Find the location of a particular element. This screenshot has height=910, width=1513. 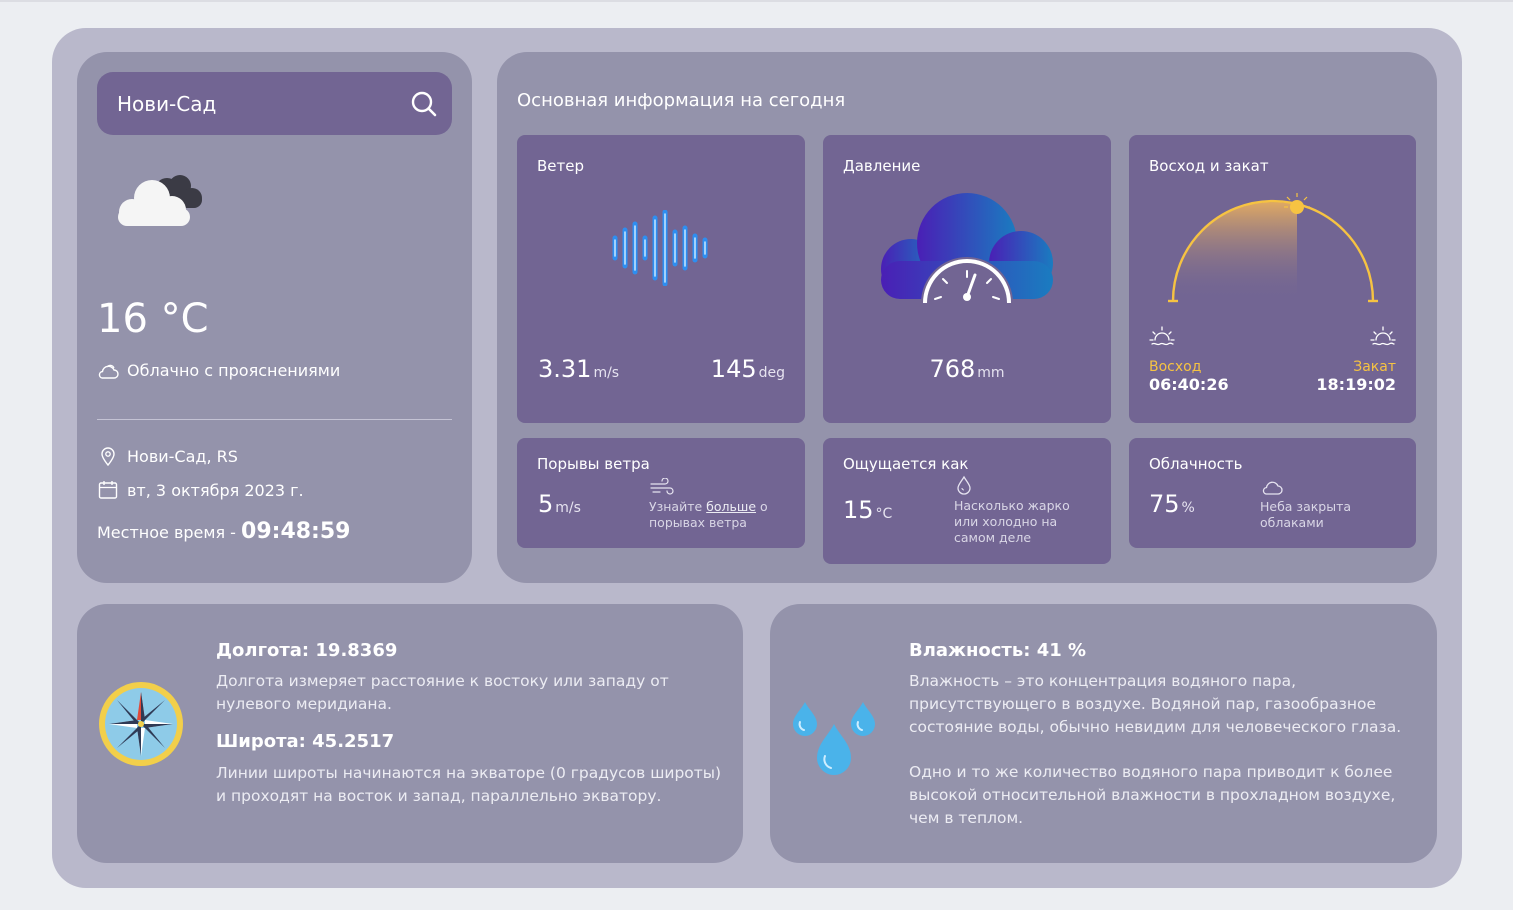

clouds-unit: % is located at coordinates (1188, 508).